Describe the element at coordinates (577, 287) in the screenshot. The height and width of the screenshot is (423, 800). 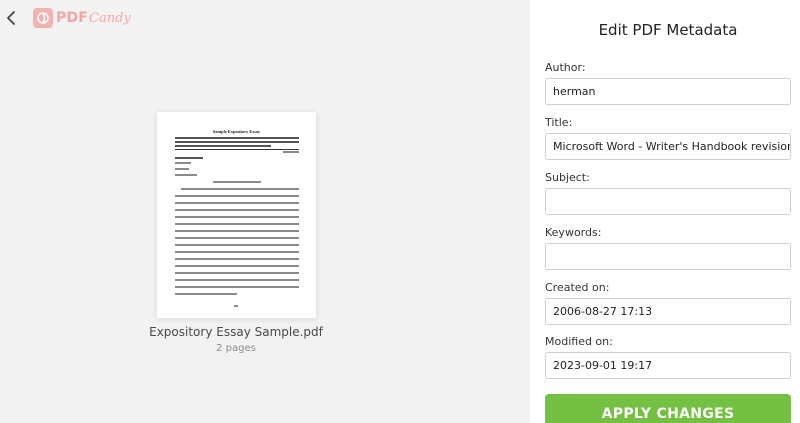
I see `created-label: Created on:` at that location.